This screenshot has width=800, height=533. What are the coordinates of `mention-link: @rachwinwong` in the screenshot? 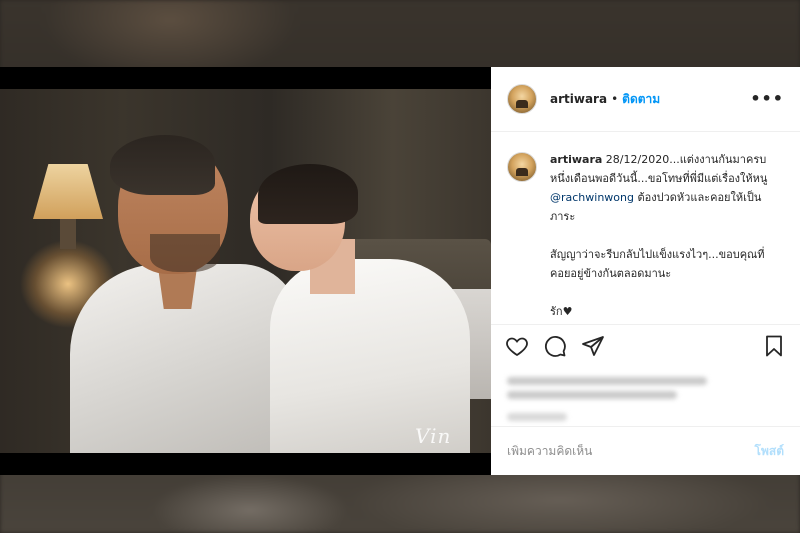 It's located at (592, 197).